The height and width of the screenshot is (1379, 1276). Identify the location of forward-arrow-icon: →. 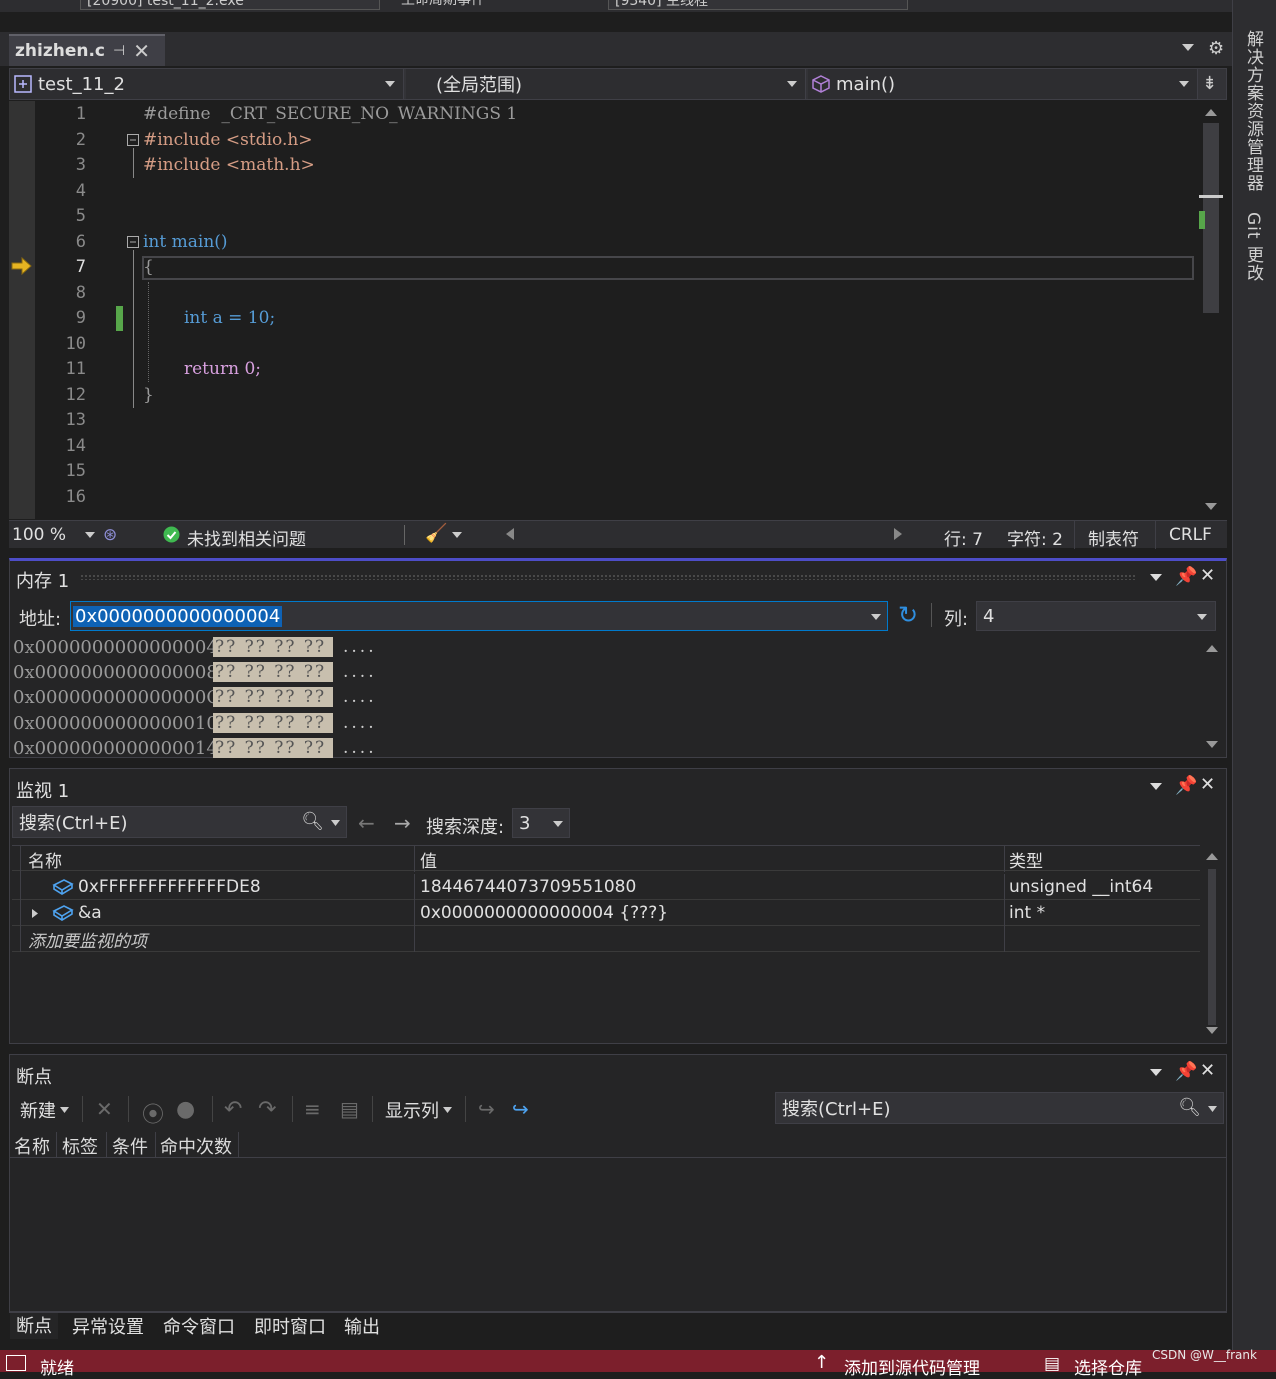
(402, 823).